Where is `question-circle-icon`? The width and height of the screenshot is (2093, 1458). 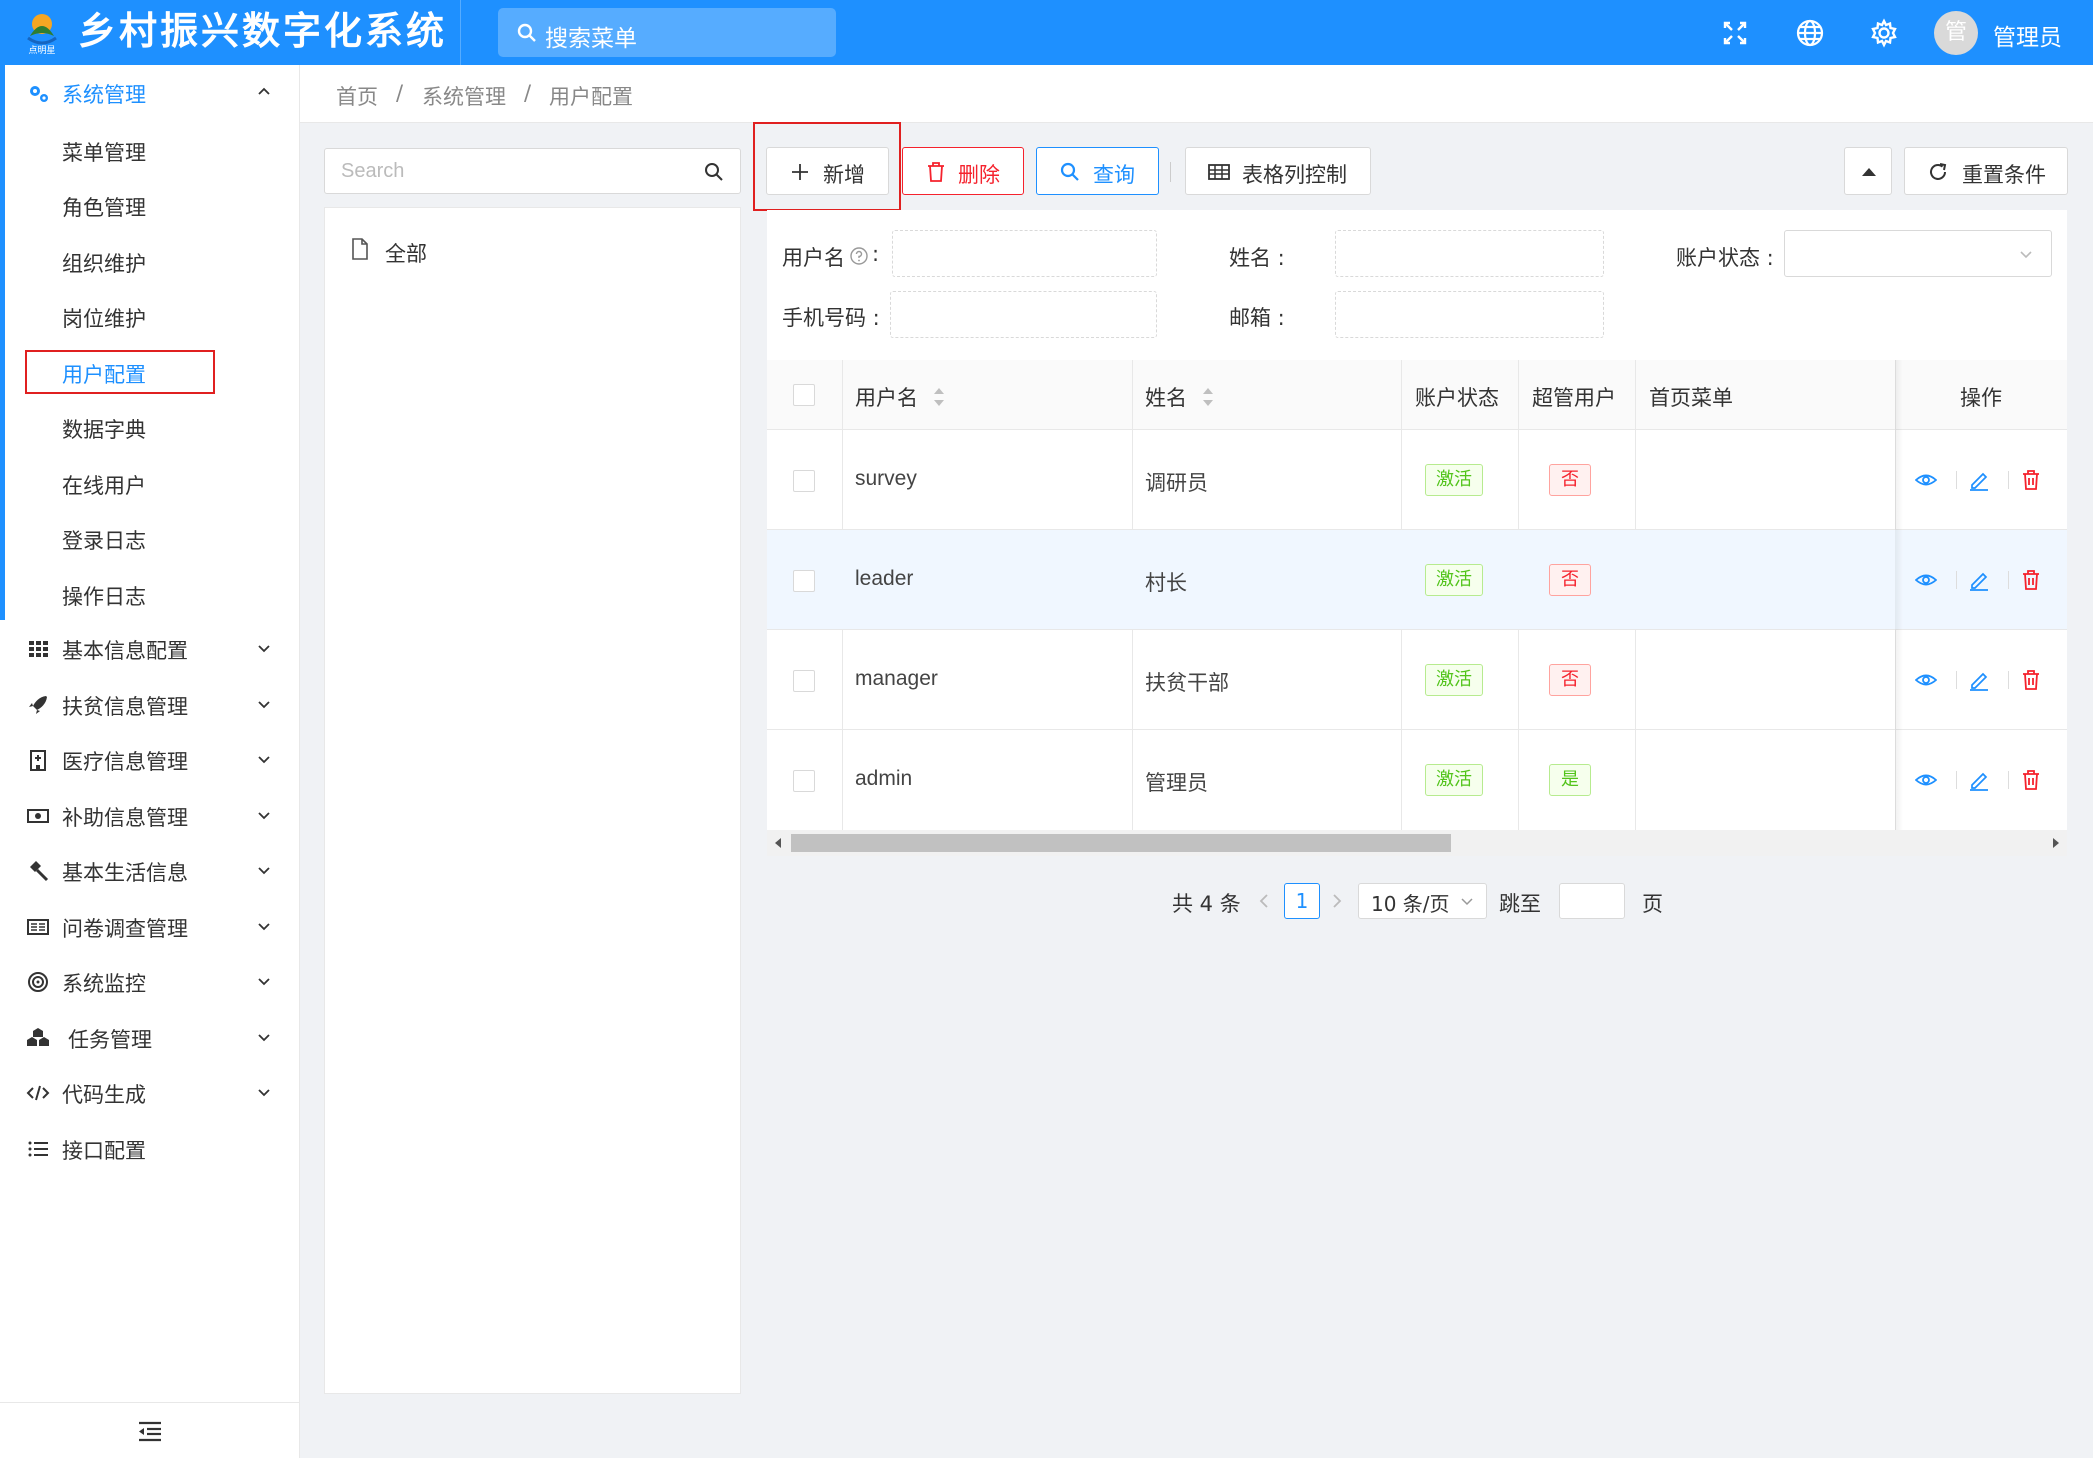 question-circle-icon is located at coordinates (859, 256).